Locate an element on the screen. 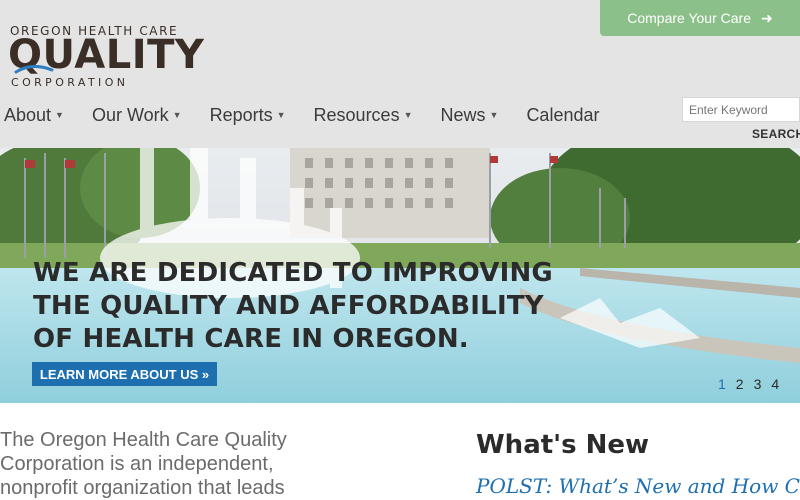  search-input is located at coordinates (741, 109).